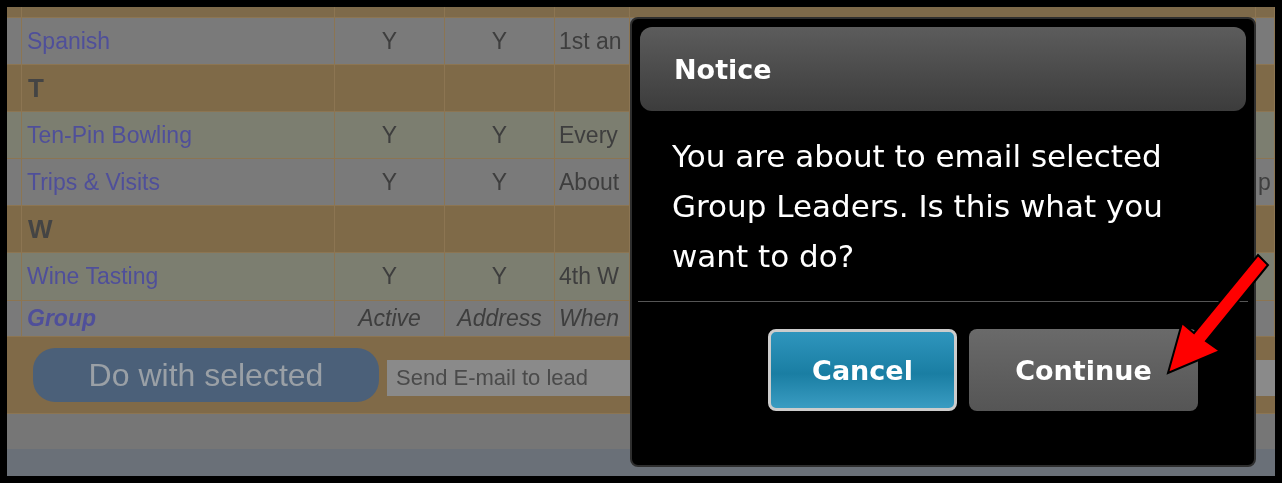 The height and width of the screenshot is (483, 1282). Describe the element at coordinates (592, 182) in the screenshot. I see `table-cell: About` at that location.